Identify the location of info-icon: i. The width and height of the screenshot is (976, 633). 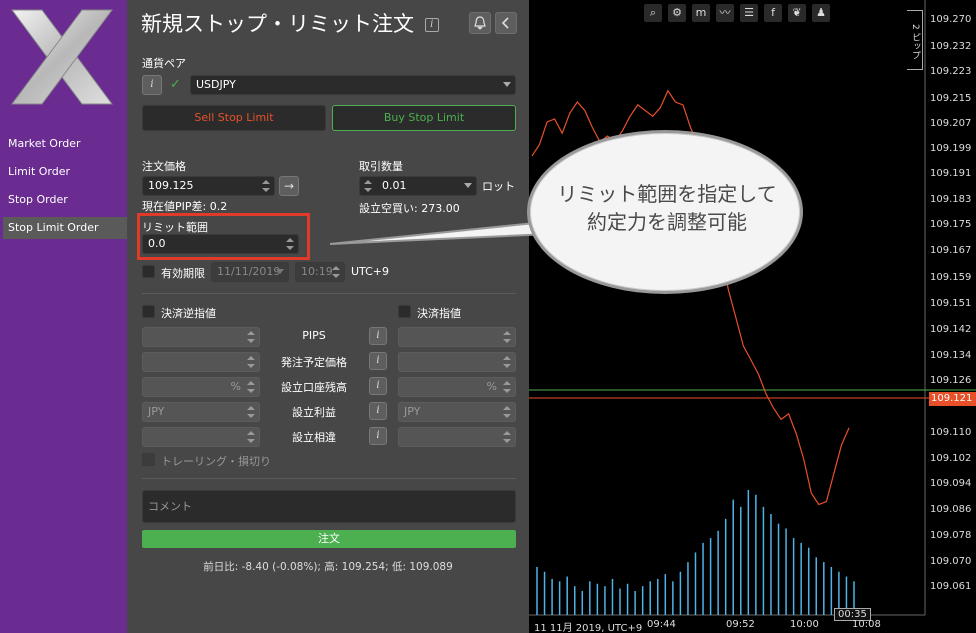
(431, 25).